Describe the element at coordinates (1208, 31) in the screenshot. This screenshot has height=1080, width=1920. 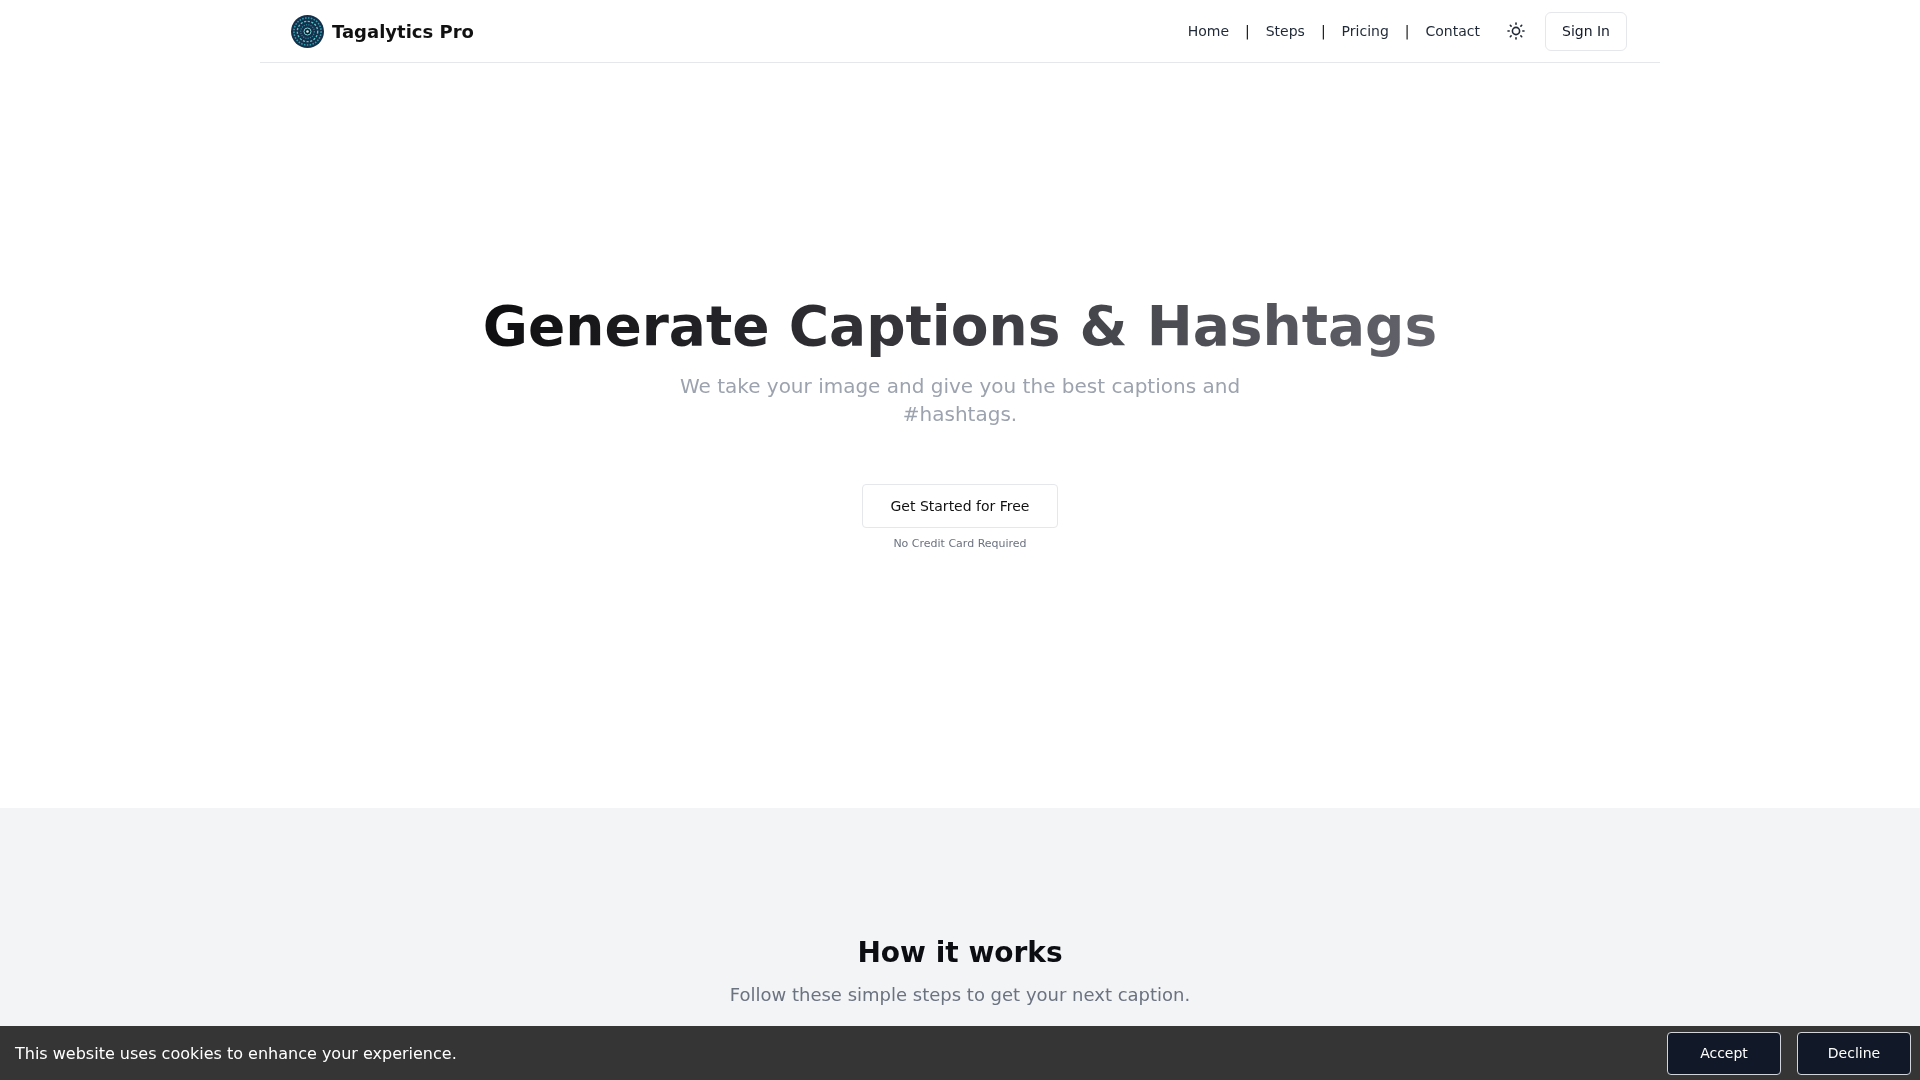
I see `nav-link: Home` at that location.